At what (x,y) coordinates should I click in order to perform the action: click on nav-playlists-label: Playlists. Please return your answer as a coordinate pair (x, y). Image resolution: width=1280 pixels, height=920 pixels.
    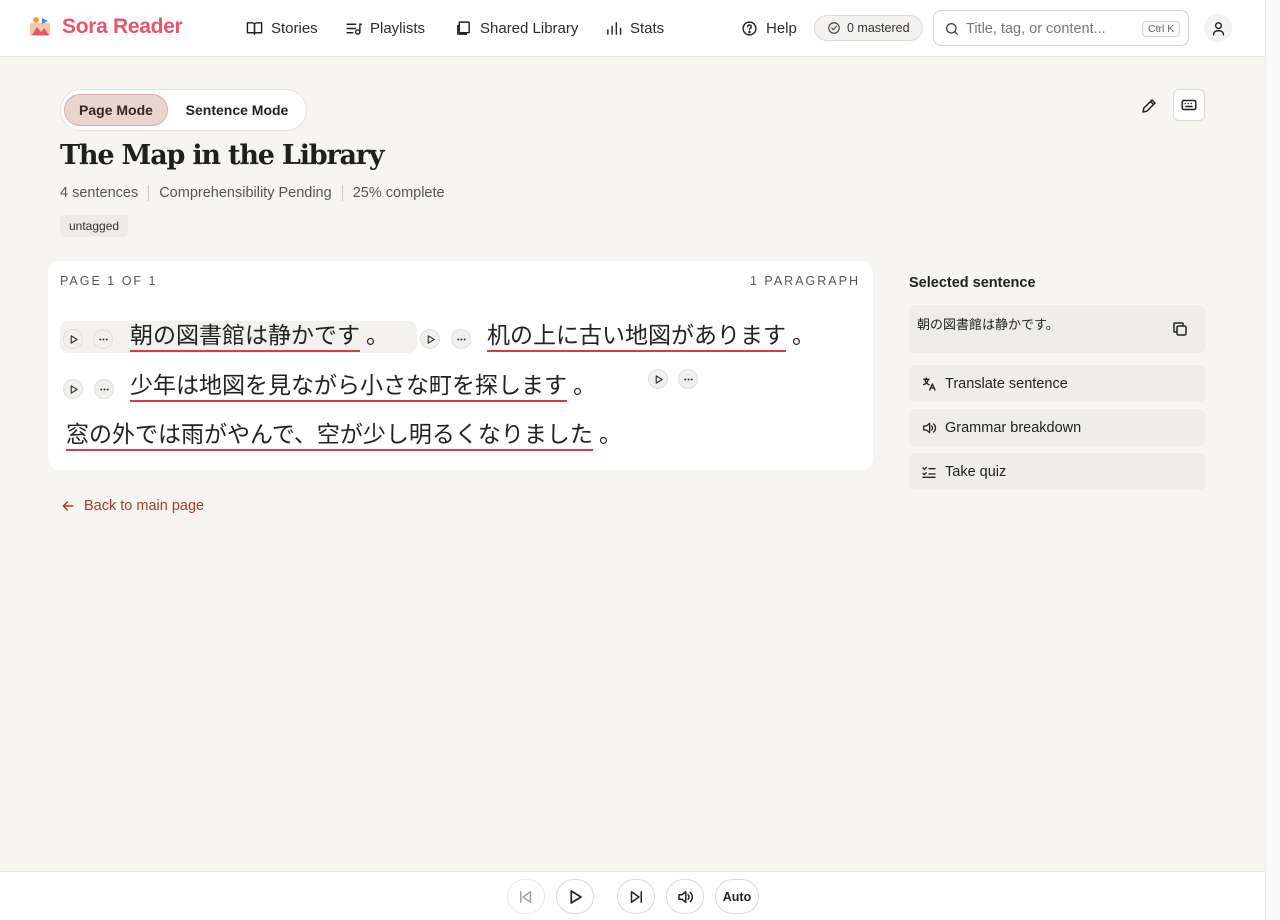
    Looking at the image, I should click on (398, 28).